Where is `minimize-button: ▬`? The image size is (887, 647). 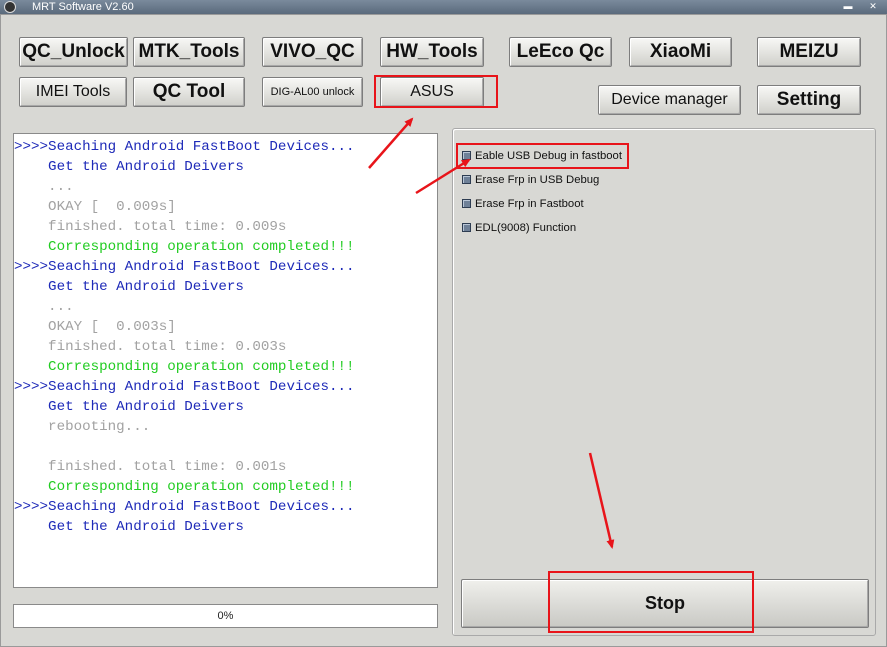
minimize-button: ▬ is located at coordinates (848, 6).